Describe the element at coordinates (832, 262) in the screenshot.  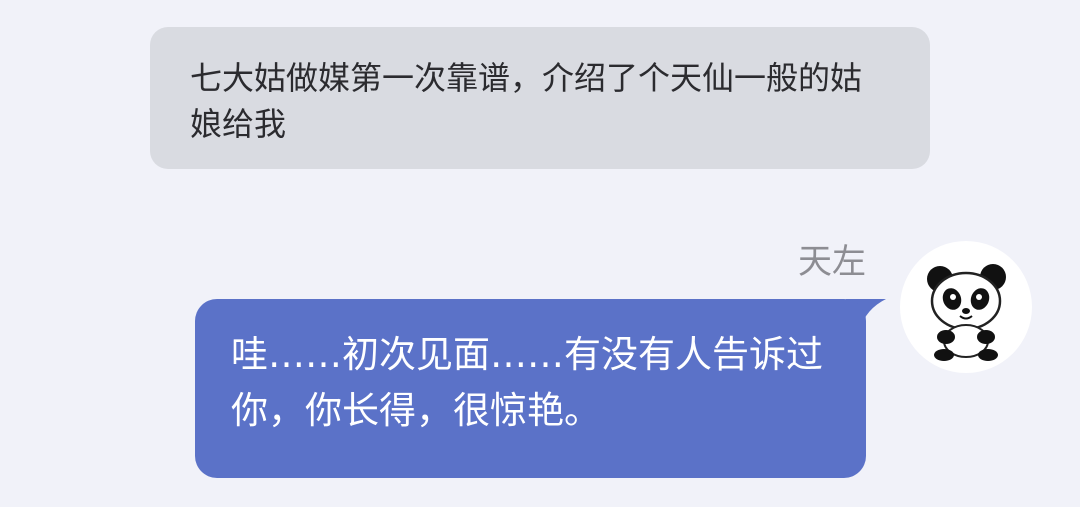
I see `sender-name: 天左` at that location.